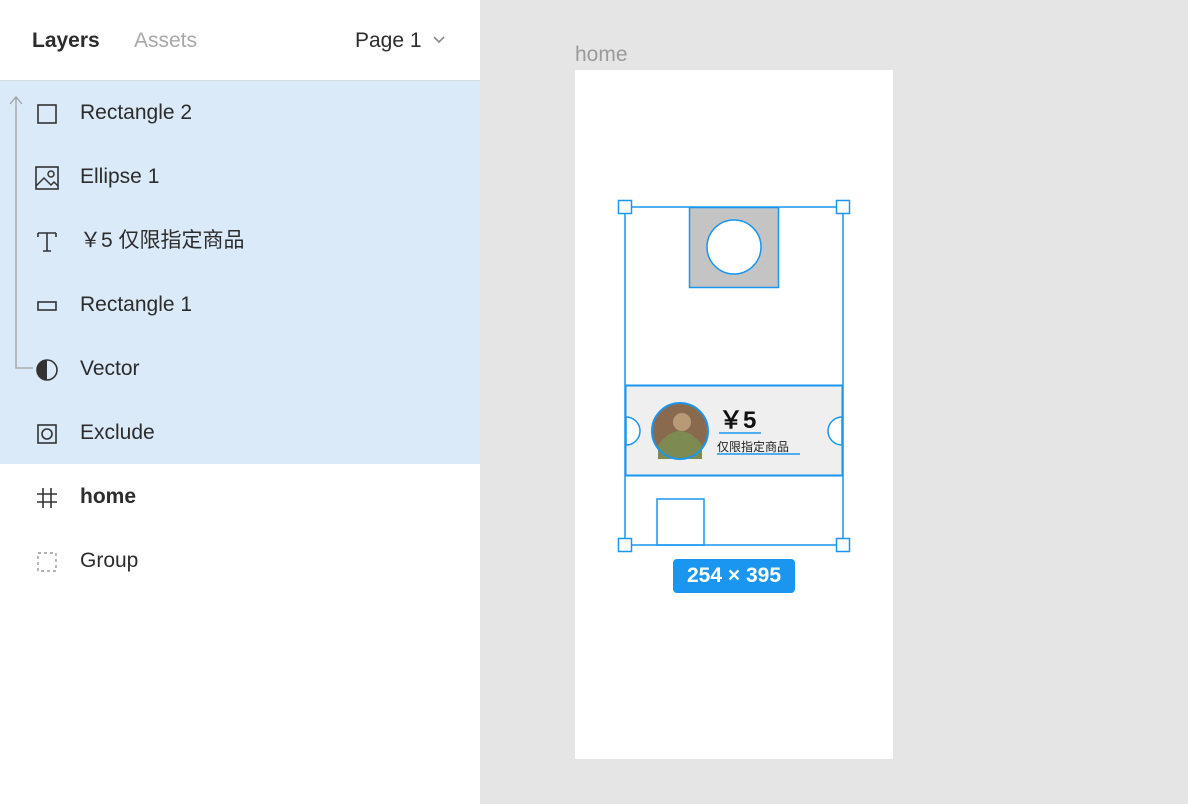 The image size is (1188, 804). What do you see at coordinates (737, 421) in the screenshot?
I see `coupon-price: ￥5` at bounding box center [737, 421].